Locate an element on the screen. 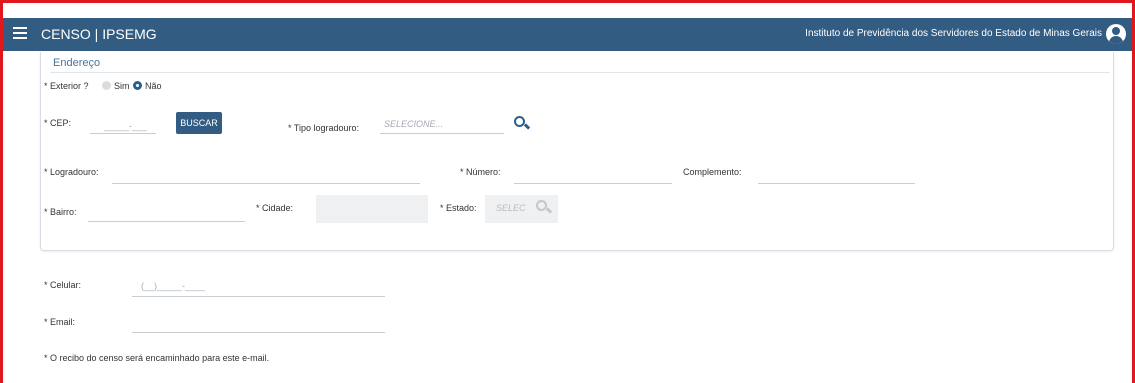 This screenshot has height=383, width=1135. radio-sim-label: Sim is located at coordinates (122, 86).